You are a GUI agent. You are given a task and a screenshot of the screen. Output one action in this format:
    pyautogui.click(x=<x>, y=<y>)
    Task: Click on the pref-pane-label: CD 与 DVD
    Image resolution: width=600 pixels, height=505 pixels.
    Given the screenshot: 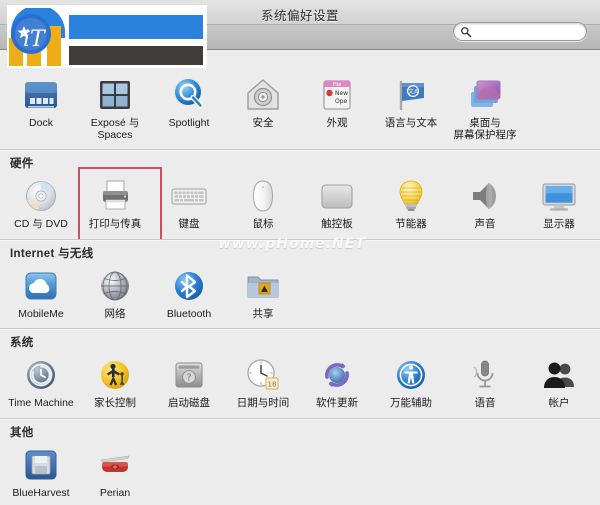 What is the action you would take?
    pyautogui.click(x=41, y=224)
    